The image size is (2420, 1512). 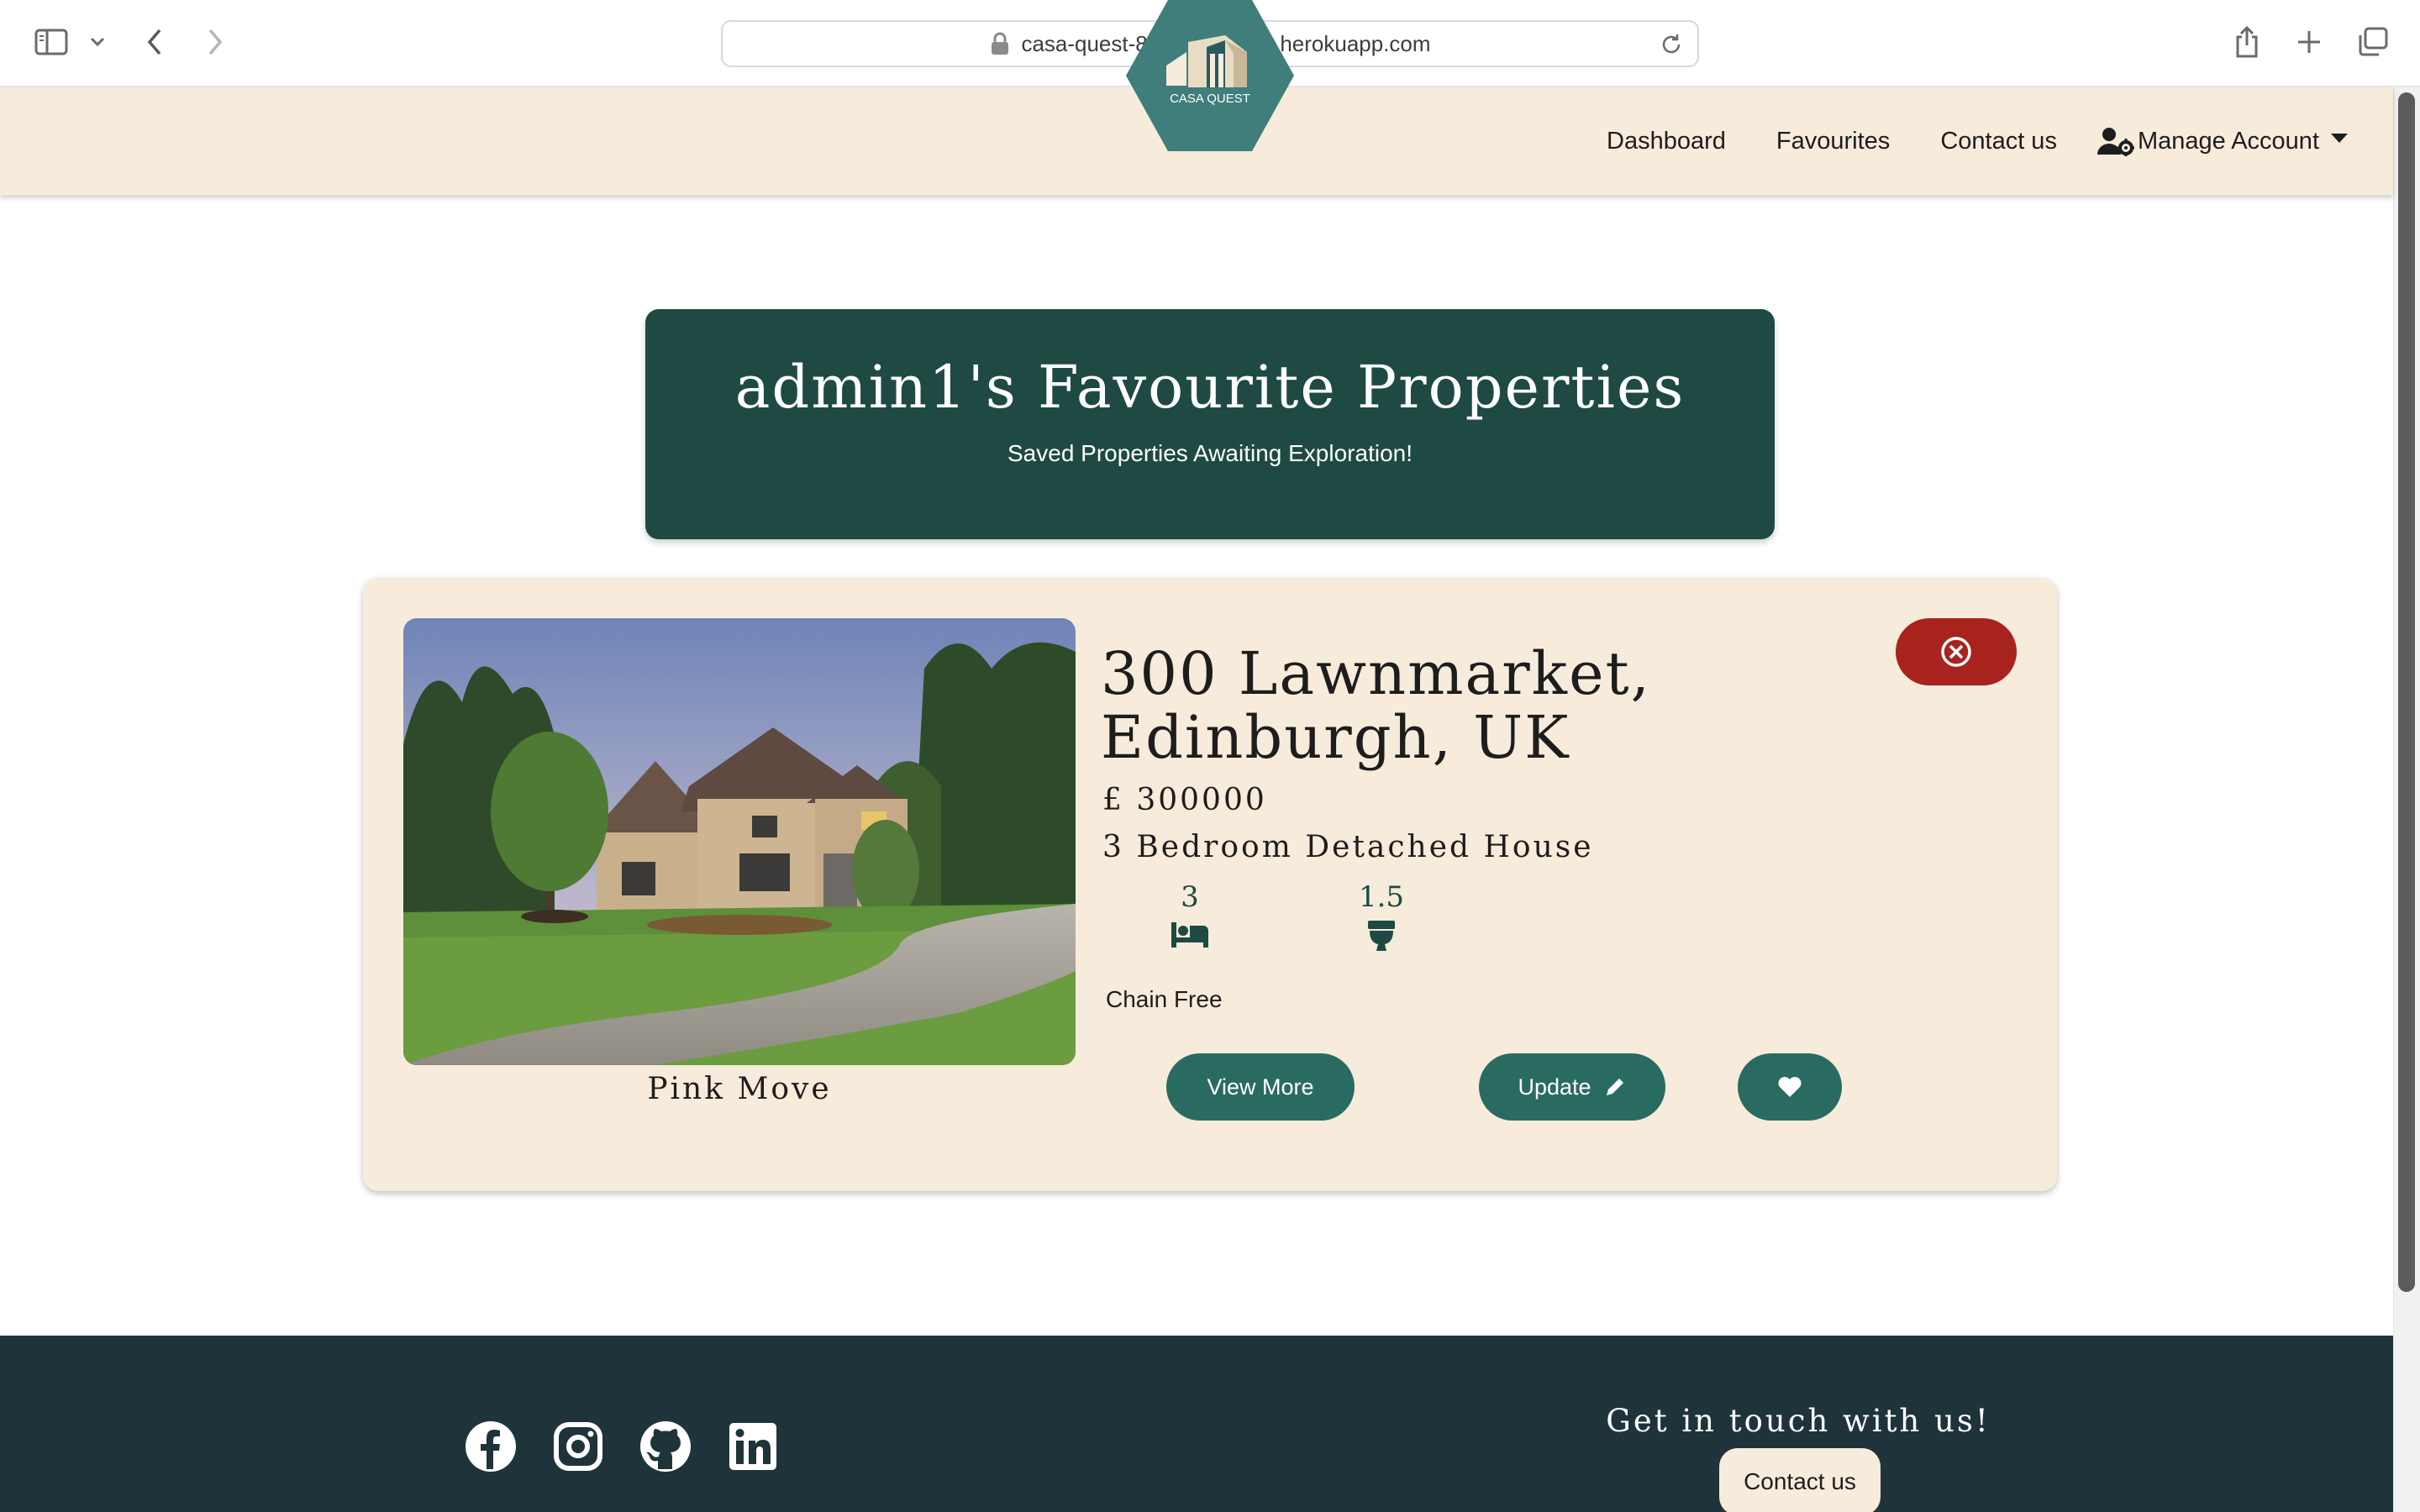 I want to click on sidebar-toggle-icon, so click(x=52, y=42).